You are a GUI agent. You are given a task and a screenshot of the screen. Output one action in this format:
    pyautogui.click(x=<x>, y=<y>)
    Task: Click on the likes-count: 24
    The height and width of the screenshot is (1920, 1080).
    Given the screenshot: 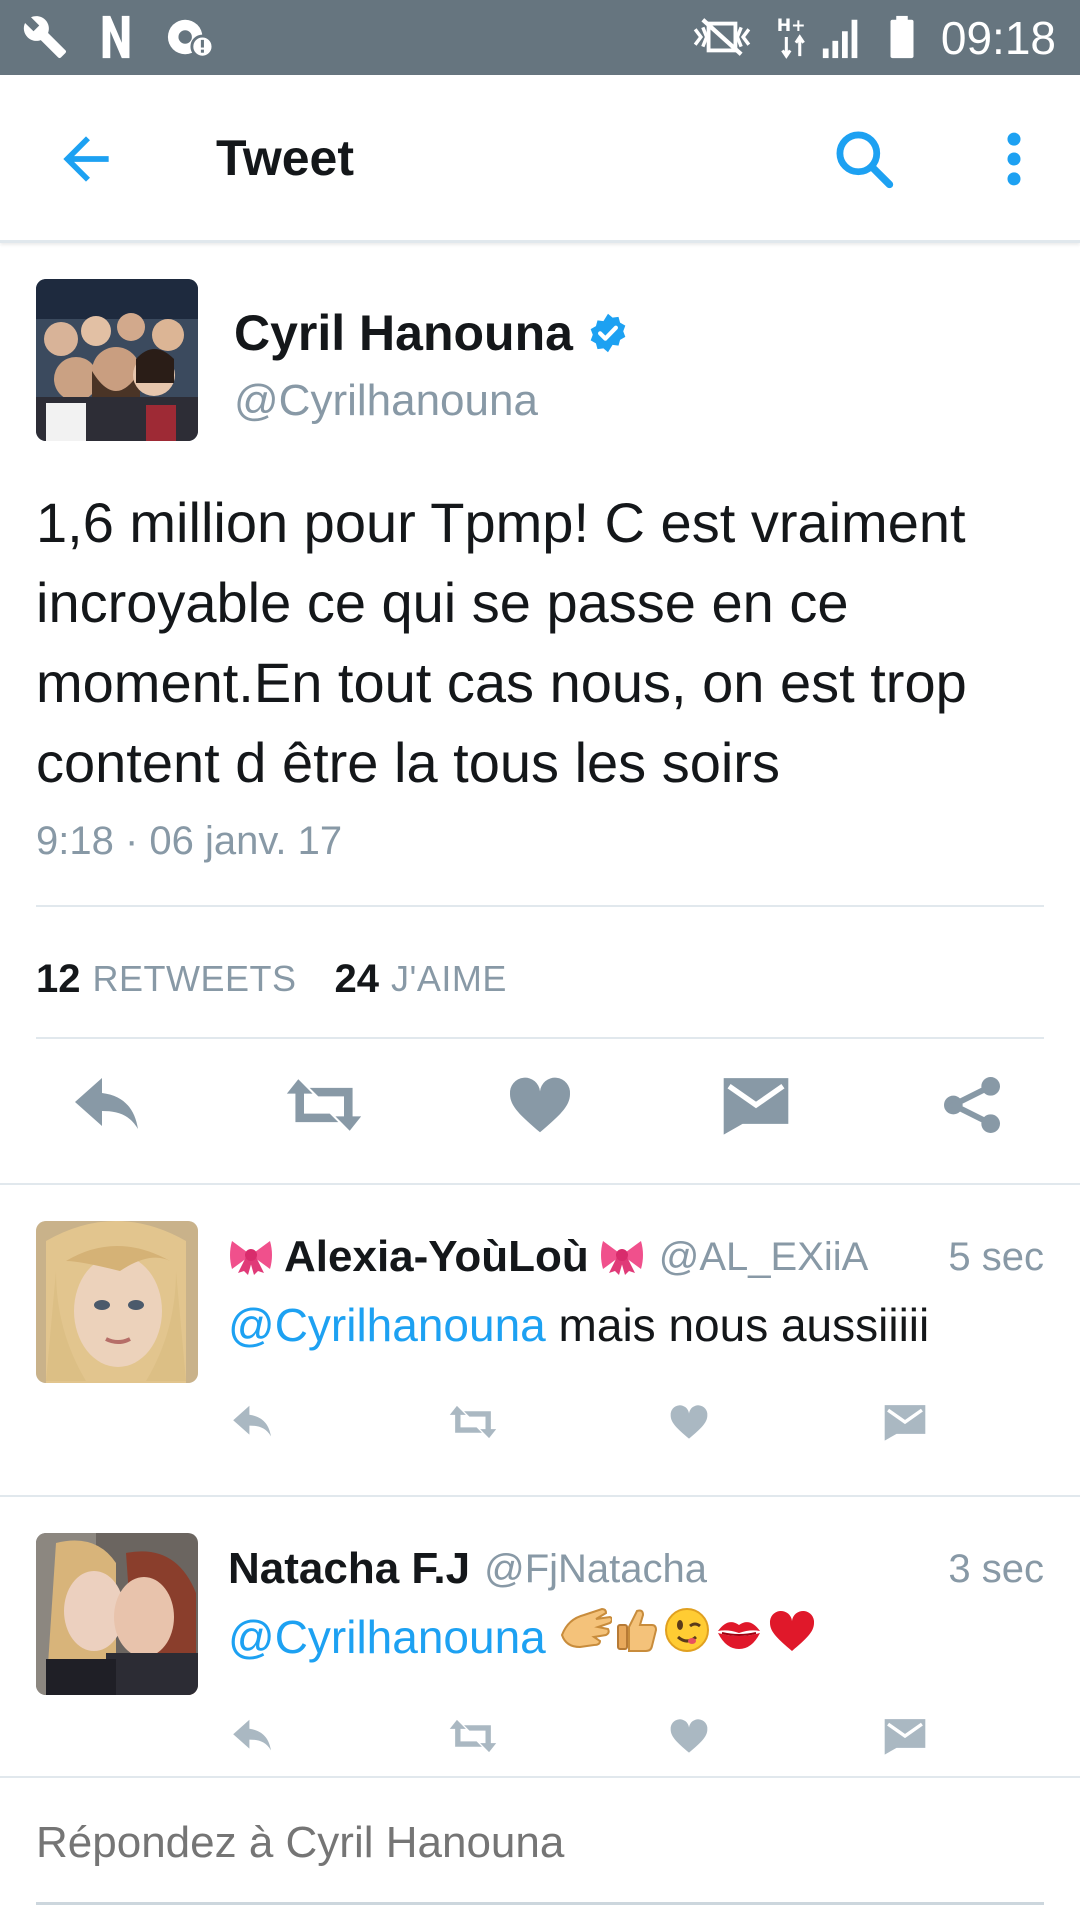 What is the action you would take?
    pyautogui.click(x=357, y=979)
    